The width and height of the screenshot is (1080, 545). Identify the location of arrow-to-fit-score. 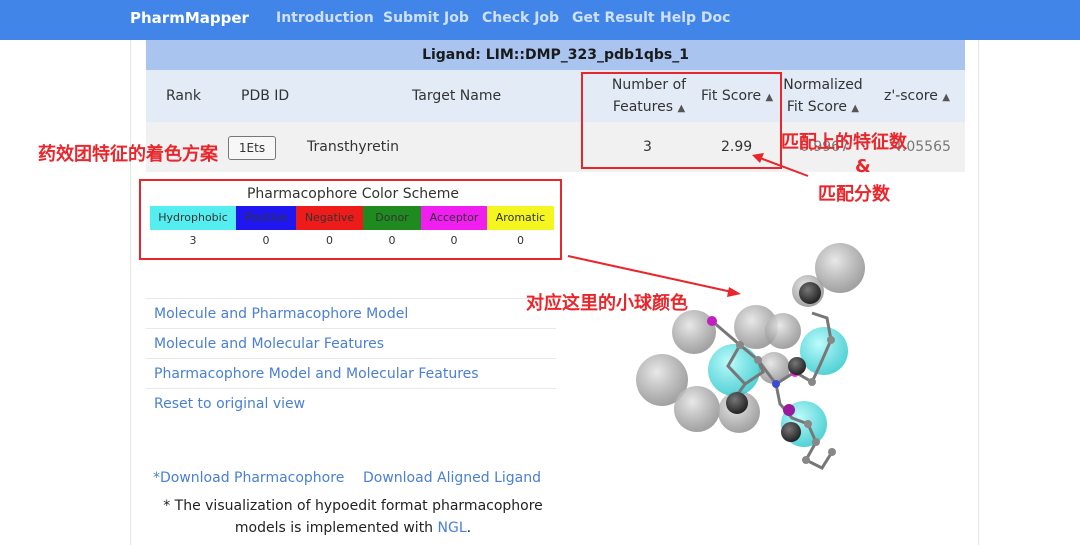
(784, 167).